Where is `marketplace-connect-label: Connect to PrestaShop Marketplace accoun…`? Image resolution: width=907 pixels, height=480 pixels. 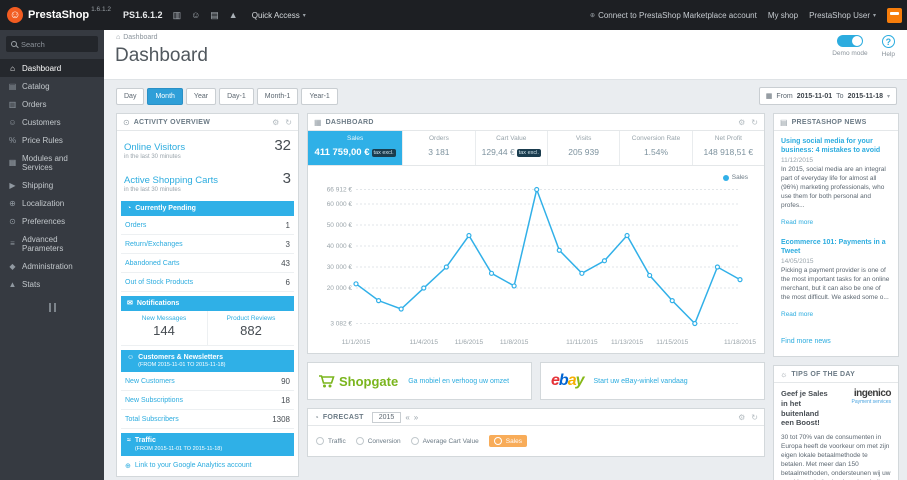
marketplace-connect-label: Connect to PrestaShop Marketplace accoun… is located at coordinates (677, 15).